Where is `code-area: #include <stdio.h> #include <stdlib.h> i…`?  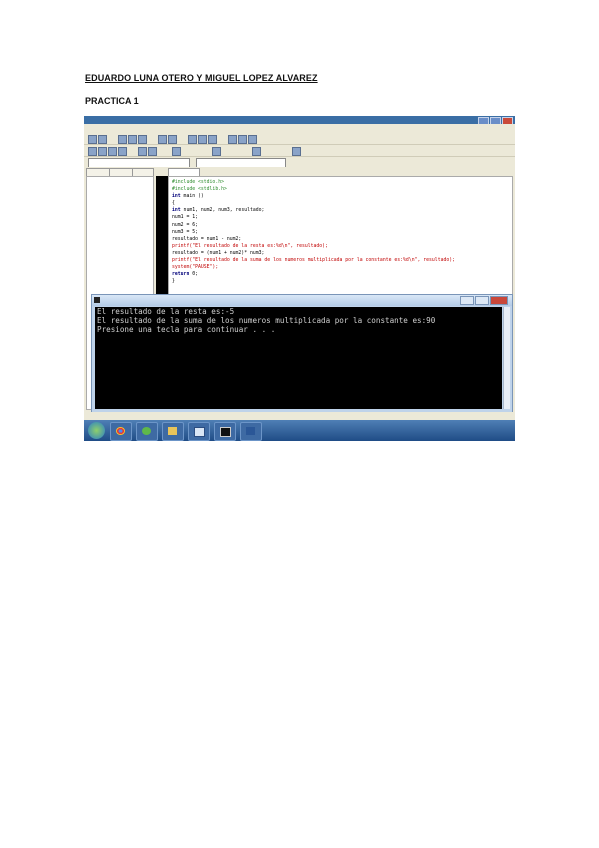
code-area: #include <stdio.h> #include <stdlib.h> i… is located at coordinates (314, 232).